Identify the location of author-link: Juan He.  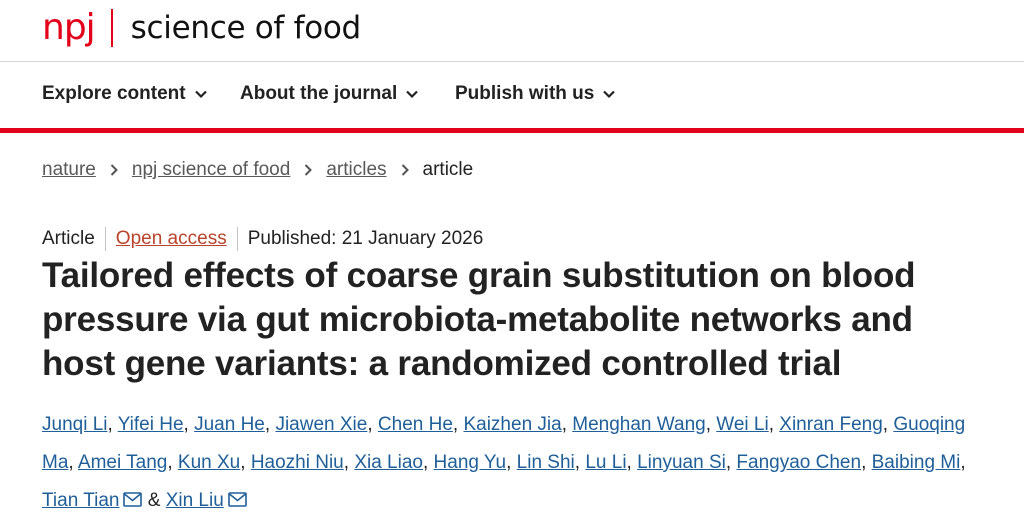
(229, 424).